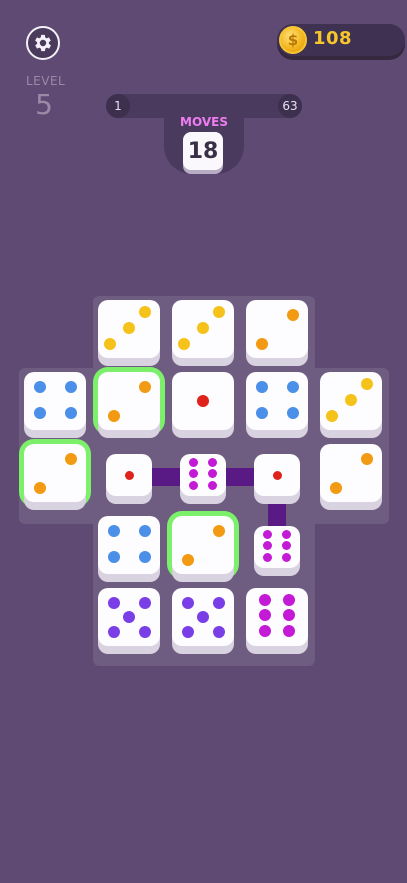 Image resolution: width=407 pixels, height=883 pixels. Describe the element at coordinates (44, 104) in the screenshot. I see `level-number: 5` at that location.